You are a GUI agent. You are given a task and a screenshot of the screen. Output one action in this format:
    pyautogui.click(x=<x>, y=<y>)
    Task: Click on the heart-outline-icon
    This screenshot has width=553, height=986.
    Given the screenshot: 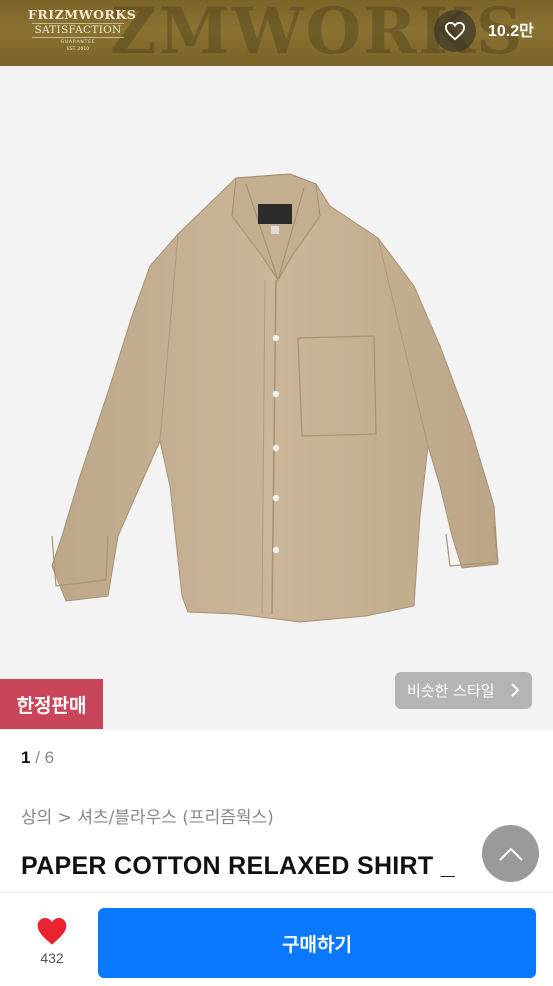 What is the action you would take?
    pyautogui.click(x=455, y=31)
    